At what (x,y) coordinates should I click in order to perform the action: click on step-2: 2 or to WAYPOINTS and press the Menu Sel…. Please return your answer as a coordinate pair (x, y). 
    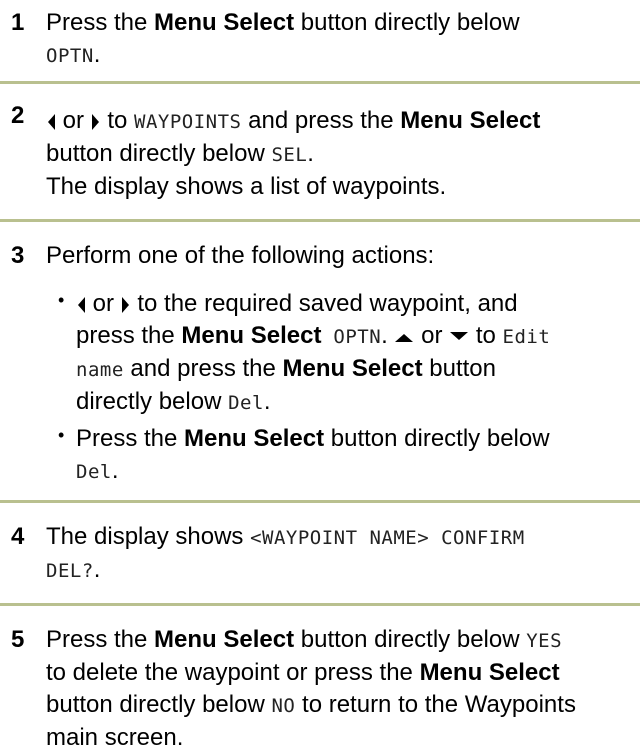
    Looking at the image, I should click on (320, 152).